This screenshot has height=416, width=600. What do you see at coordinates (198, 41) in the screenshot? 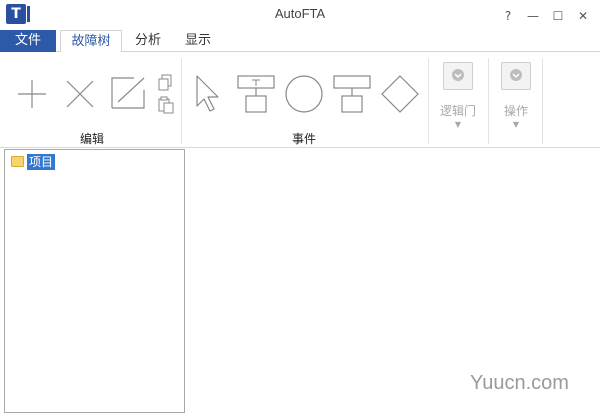
I see `tab-display: 显示` at bounding box center [198, 41].